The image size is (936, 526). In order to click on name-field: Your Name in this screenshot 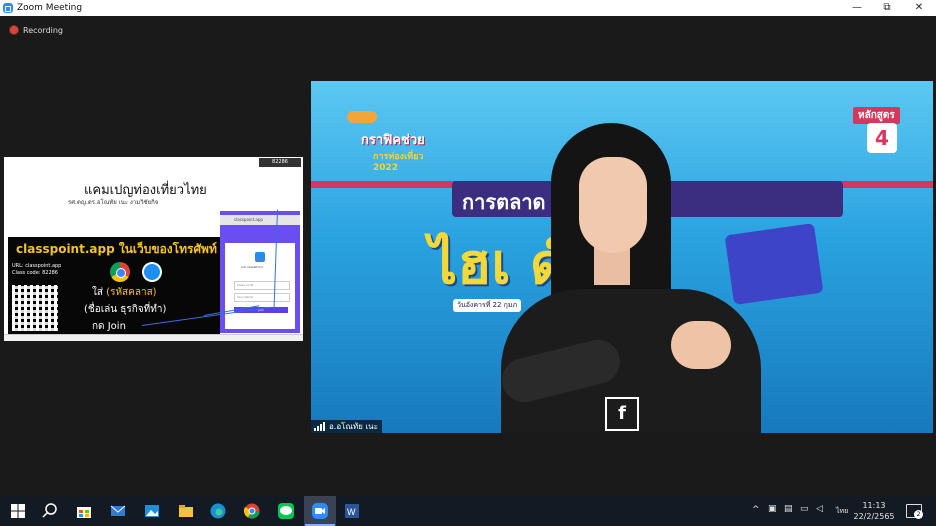, I will do `click(262, 297)`.